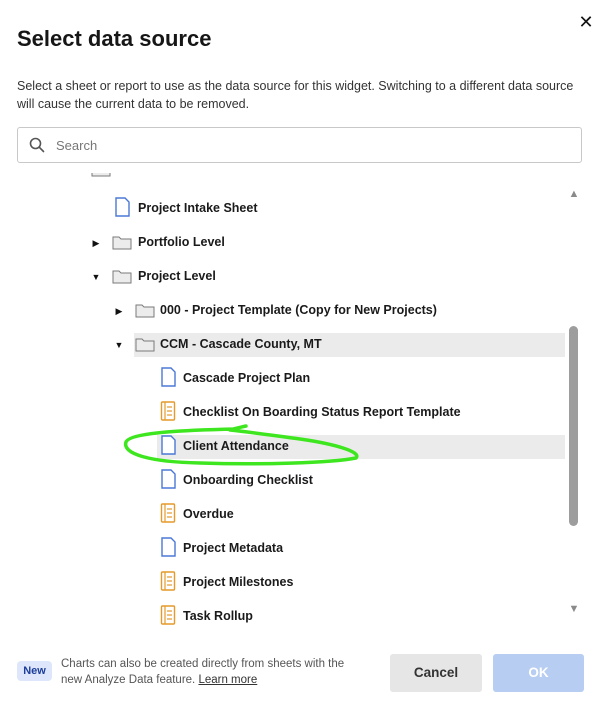 The width and height of the screenshot is (601, 707). Describe the element at coordinates (291, 447) in the screenshot. I see `tree-item-sheet-highlighted: Client Attendance` at that location.